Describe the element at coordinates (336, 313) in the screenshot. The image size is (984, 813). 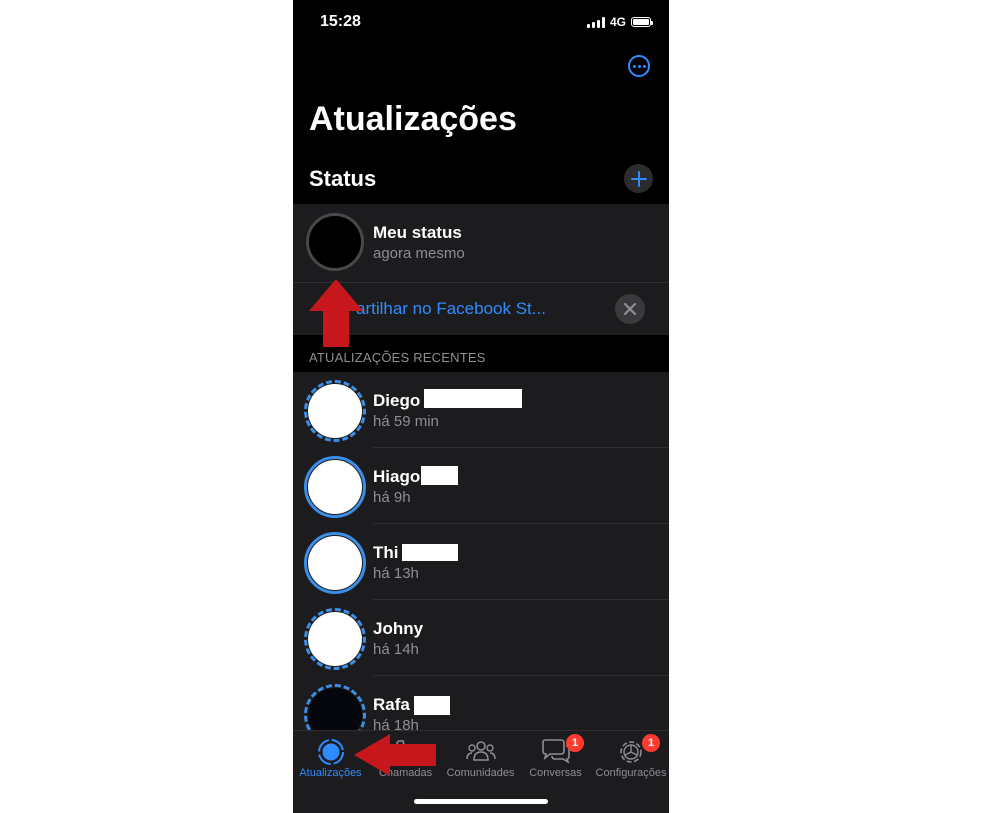
I see `annotation-arrow-up-icon` at that location.